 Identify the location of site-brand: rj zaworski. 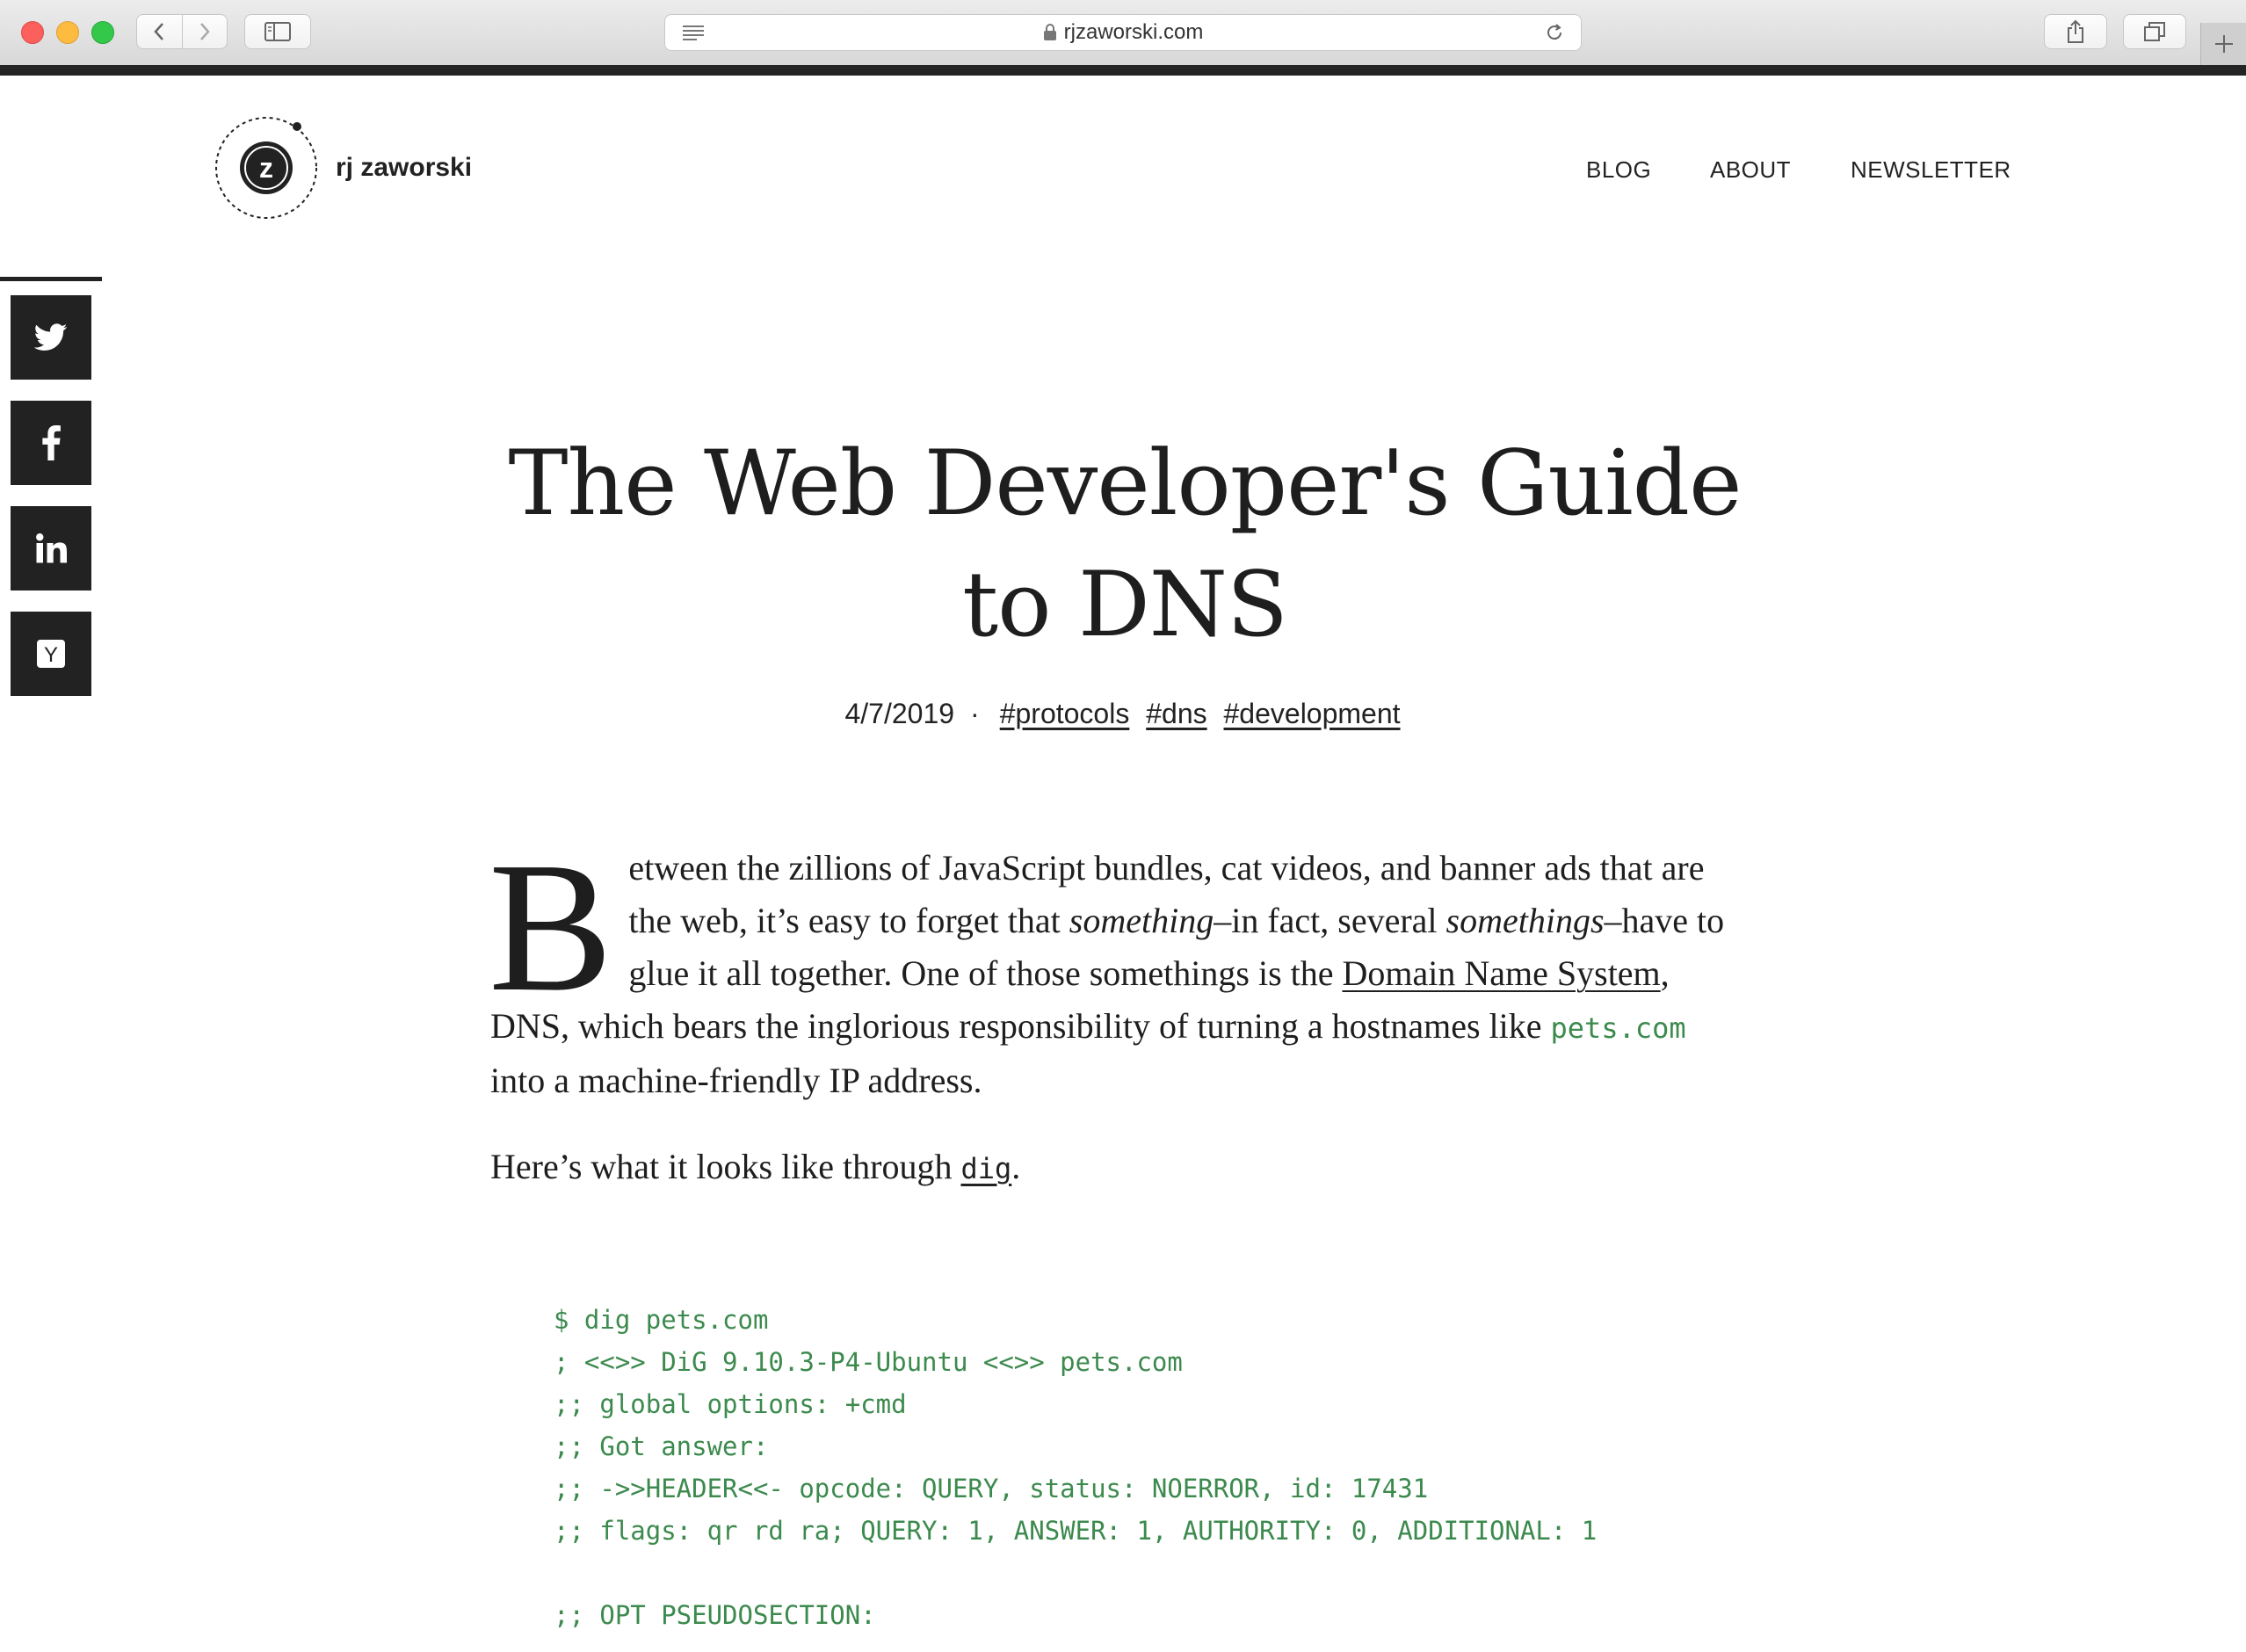
(404, 168).